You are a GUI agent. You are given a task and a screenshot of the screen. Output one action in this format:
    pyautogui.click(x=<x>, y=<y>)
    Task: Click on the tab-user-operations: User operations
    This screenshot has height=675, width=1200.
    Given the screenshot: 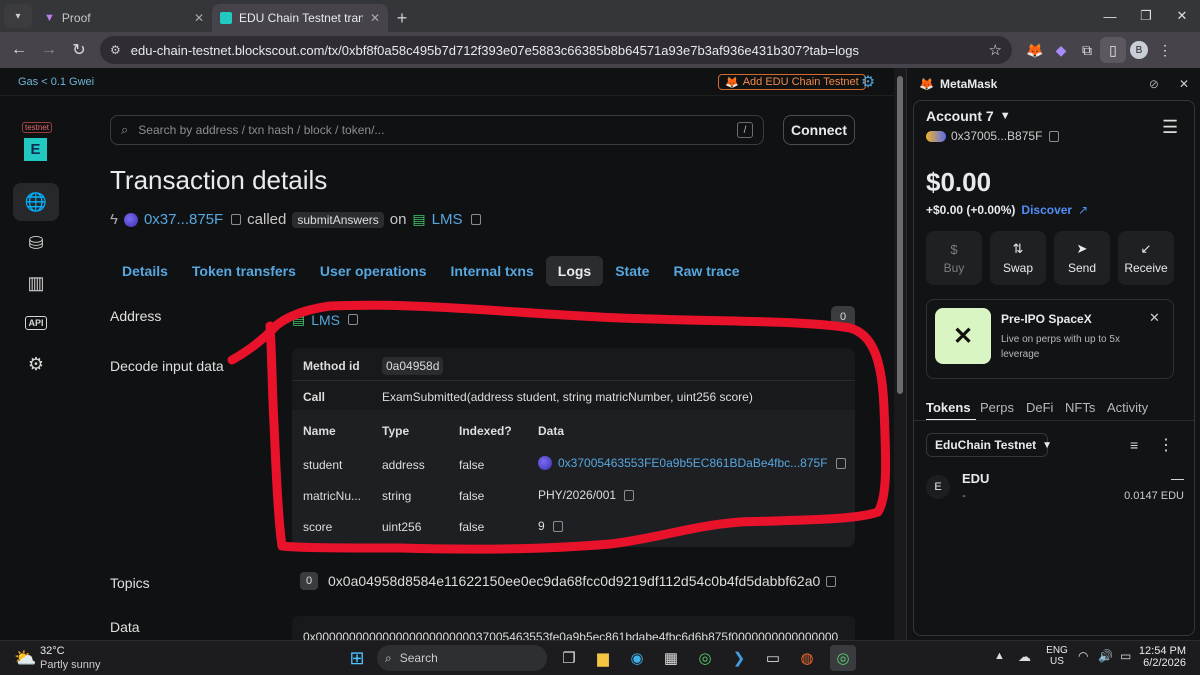 What is the action you would take?
    pyautogui.click(x=373, y=271)
    